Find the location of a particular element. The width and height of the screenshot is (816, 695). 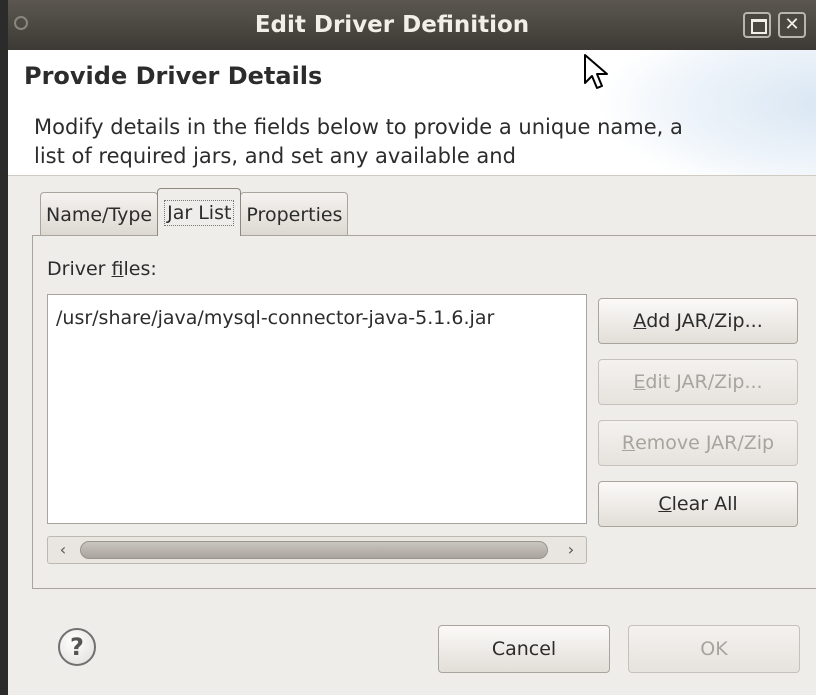

scroll-left-icon: ‹ is located at coordinates (63, 550).